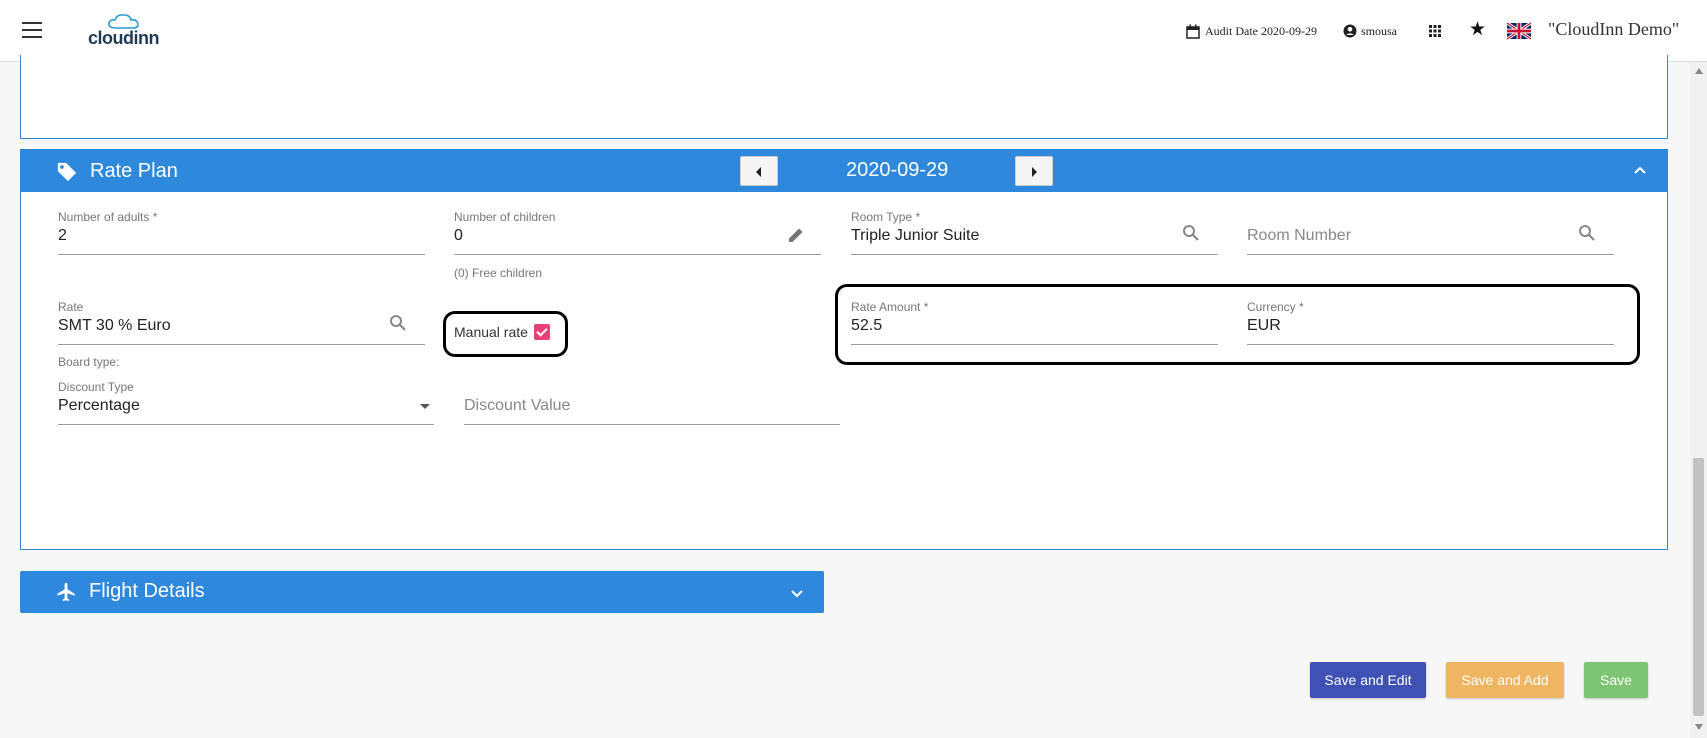 Image resolution: width=1707 pixels, height=738 pixels. Describe the element at coordinates (498, 273) in the screenshot. I see `free-children-hint: (0) Free children` at that location.